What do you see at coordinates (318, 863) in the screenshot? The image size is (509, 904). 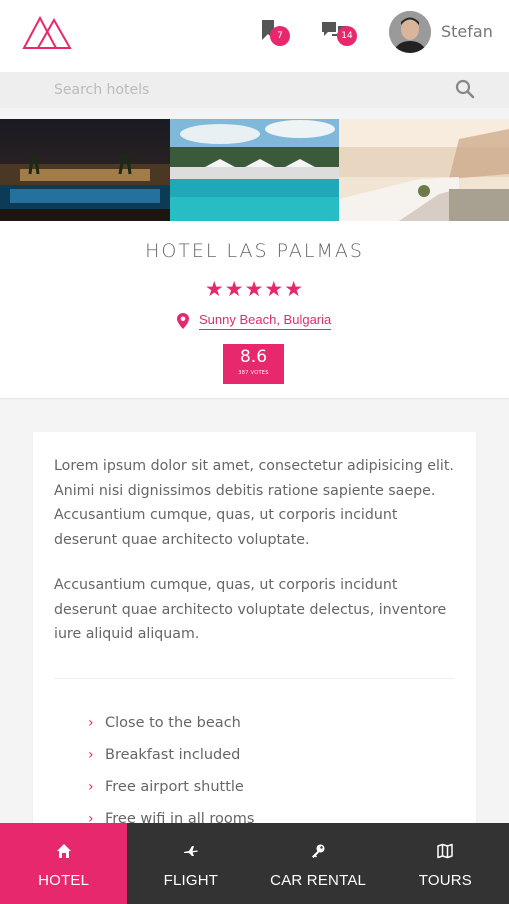 I see `nav-item-car-rental: CAR RENTAL` at bounding box center [318, 863].